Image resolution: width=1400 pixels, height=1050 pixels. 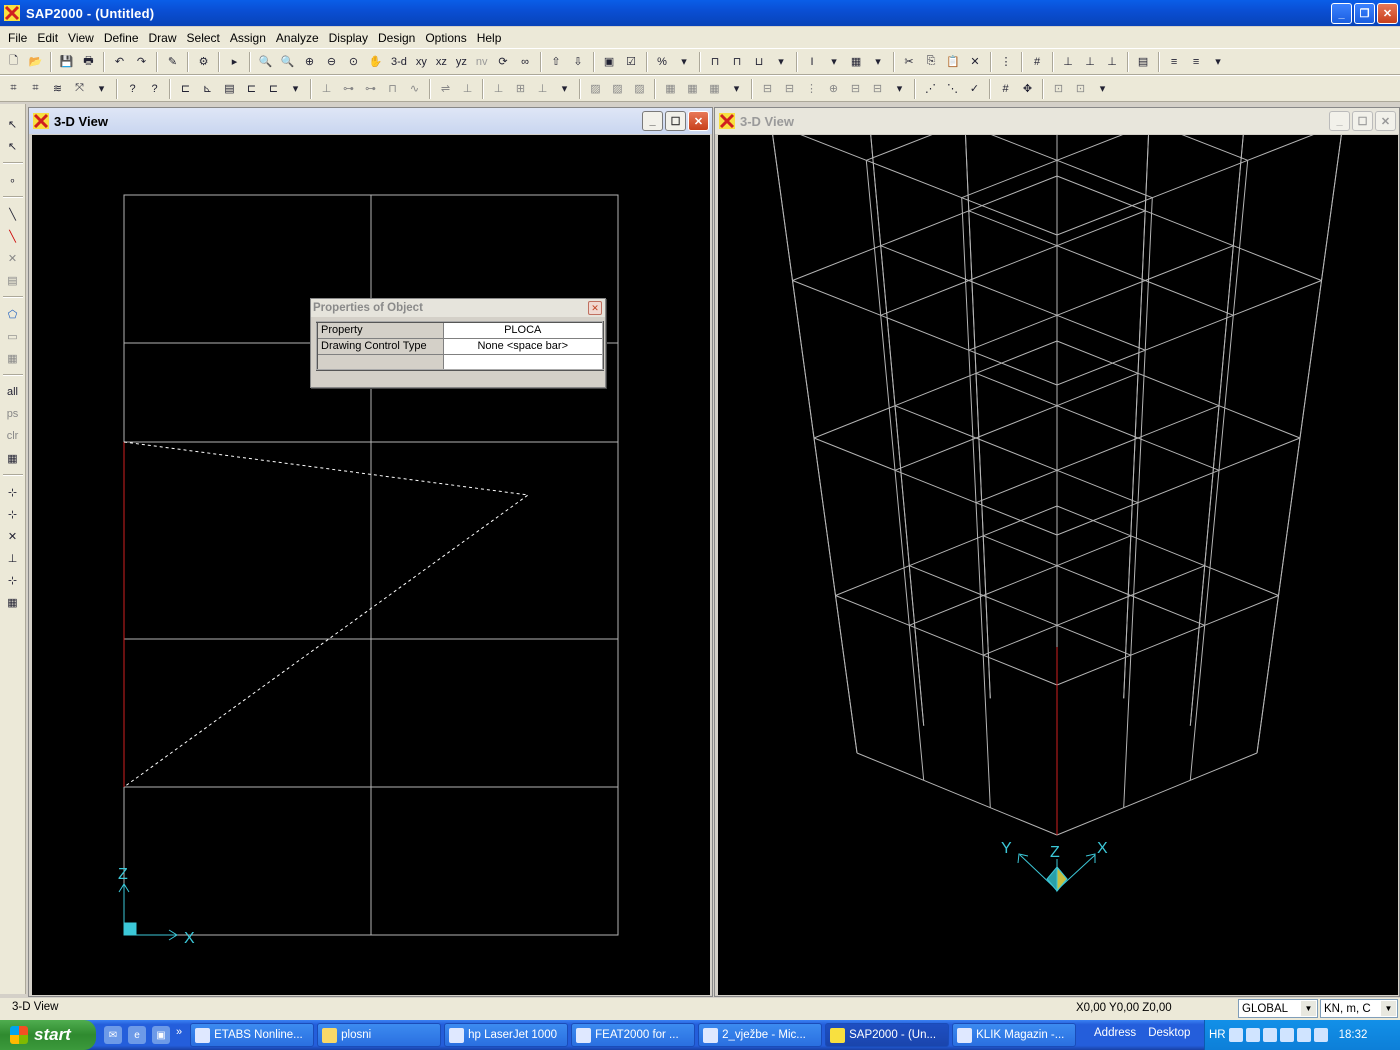 What do you see at coordinates (974, 88) in the screenshot?
I see `snap-intersections-icon: ✓` at bounding box center [974, 88].